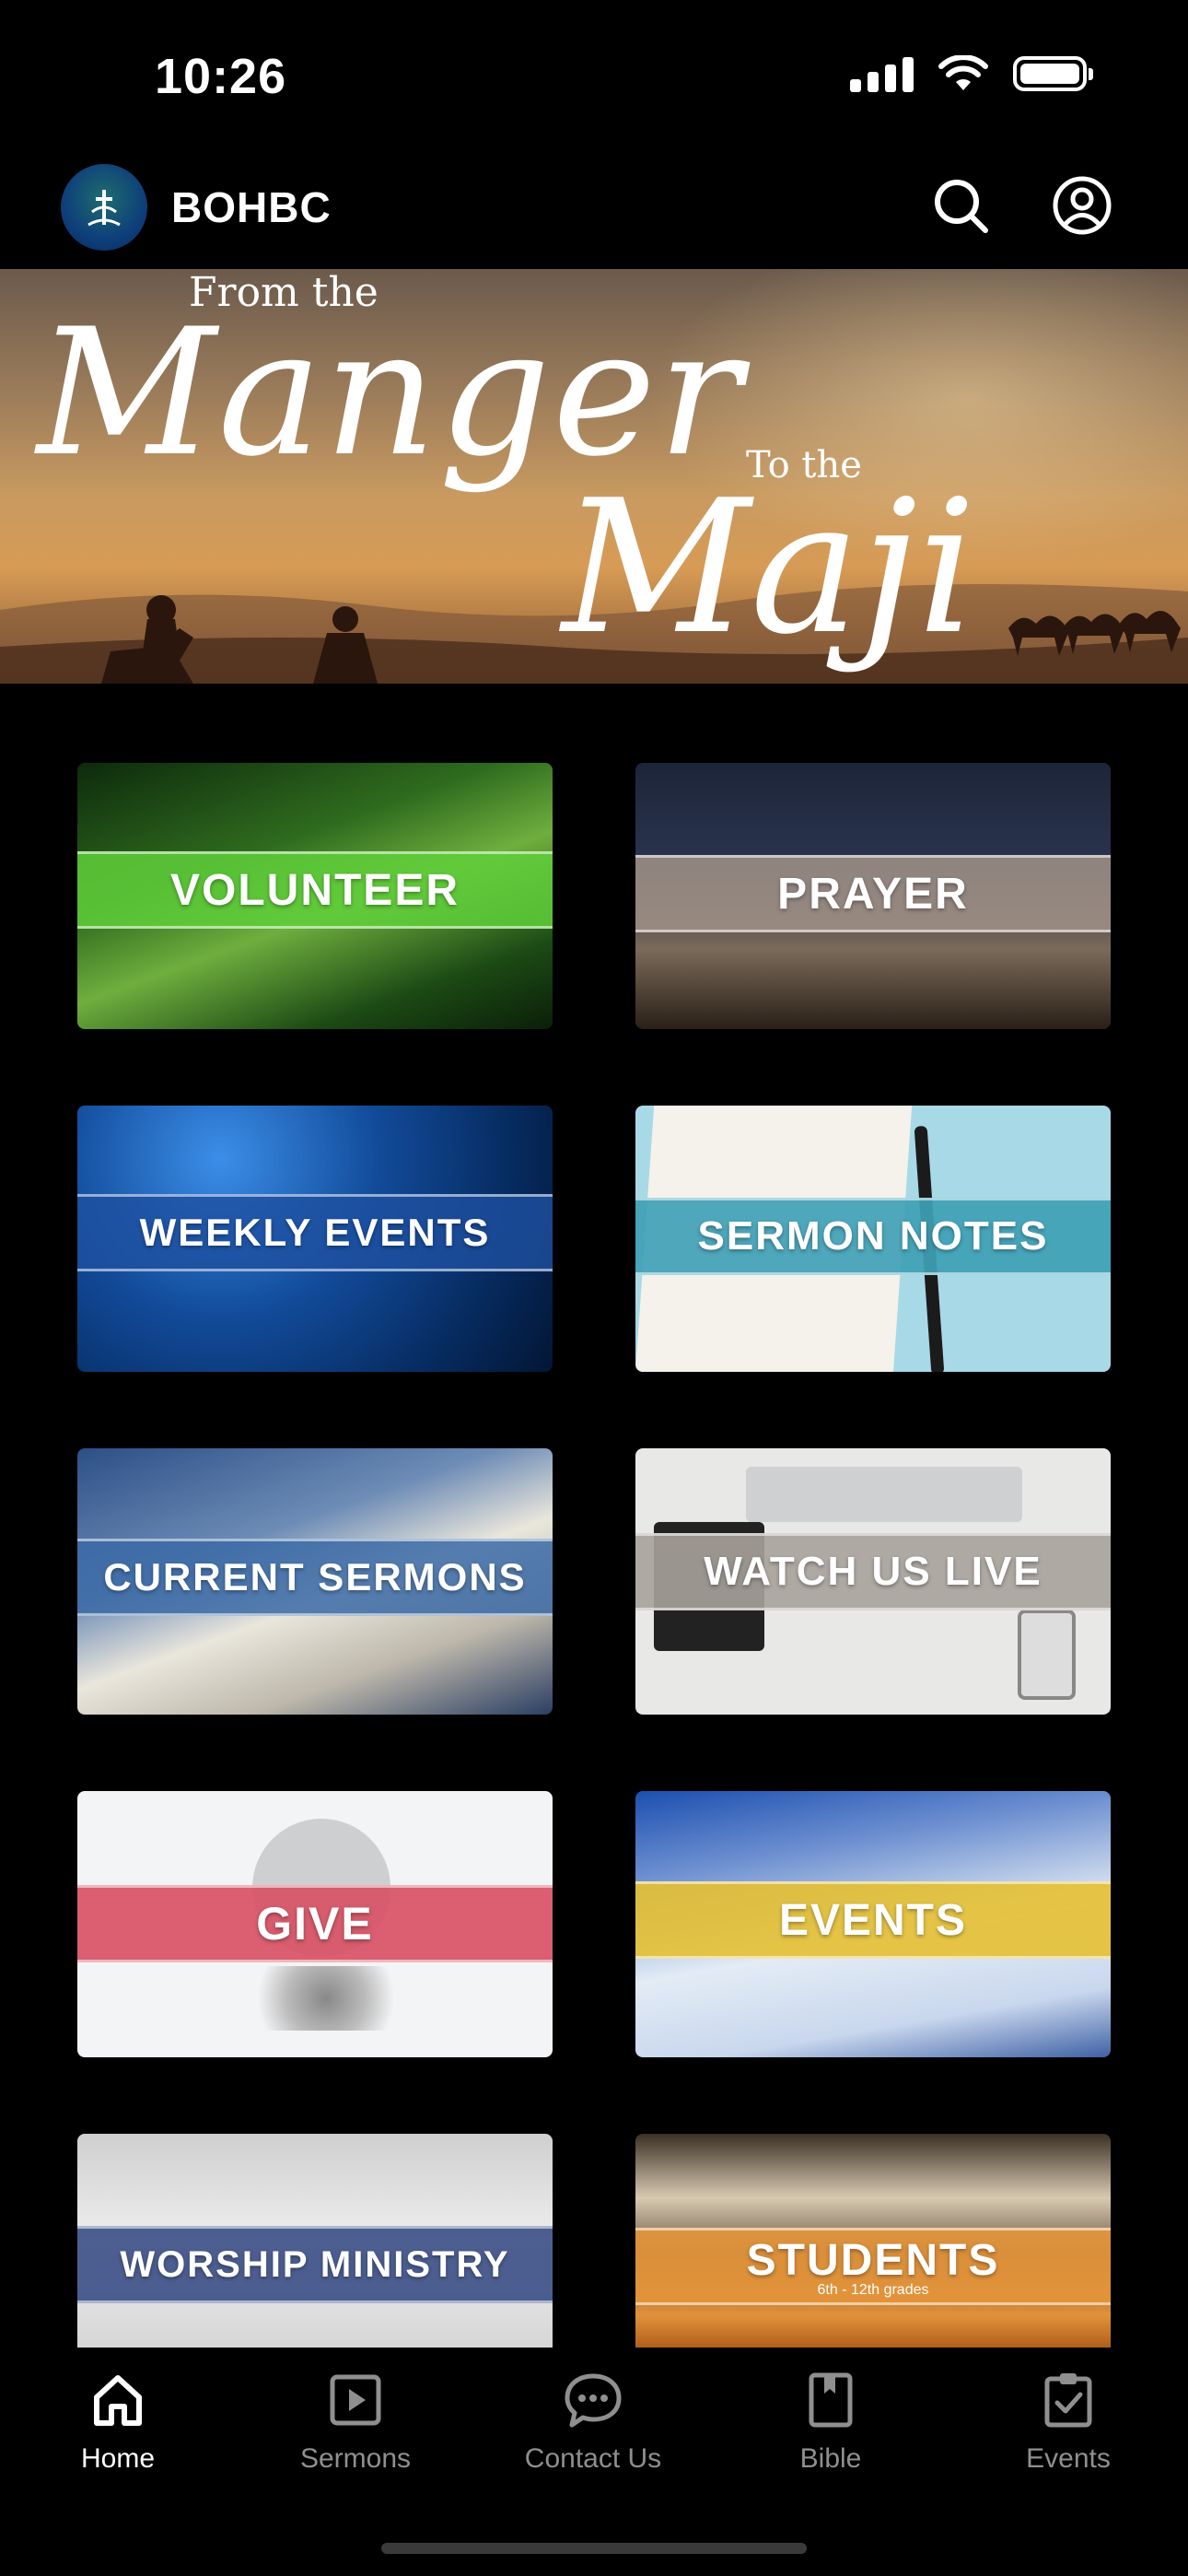 The width and height of the screenshot is (1188, 2576). I want to click on app-title: BOHBC, so click(251, 207).